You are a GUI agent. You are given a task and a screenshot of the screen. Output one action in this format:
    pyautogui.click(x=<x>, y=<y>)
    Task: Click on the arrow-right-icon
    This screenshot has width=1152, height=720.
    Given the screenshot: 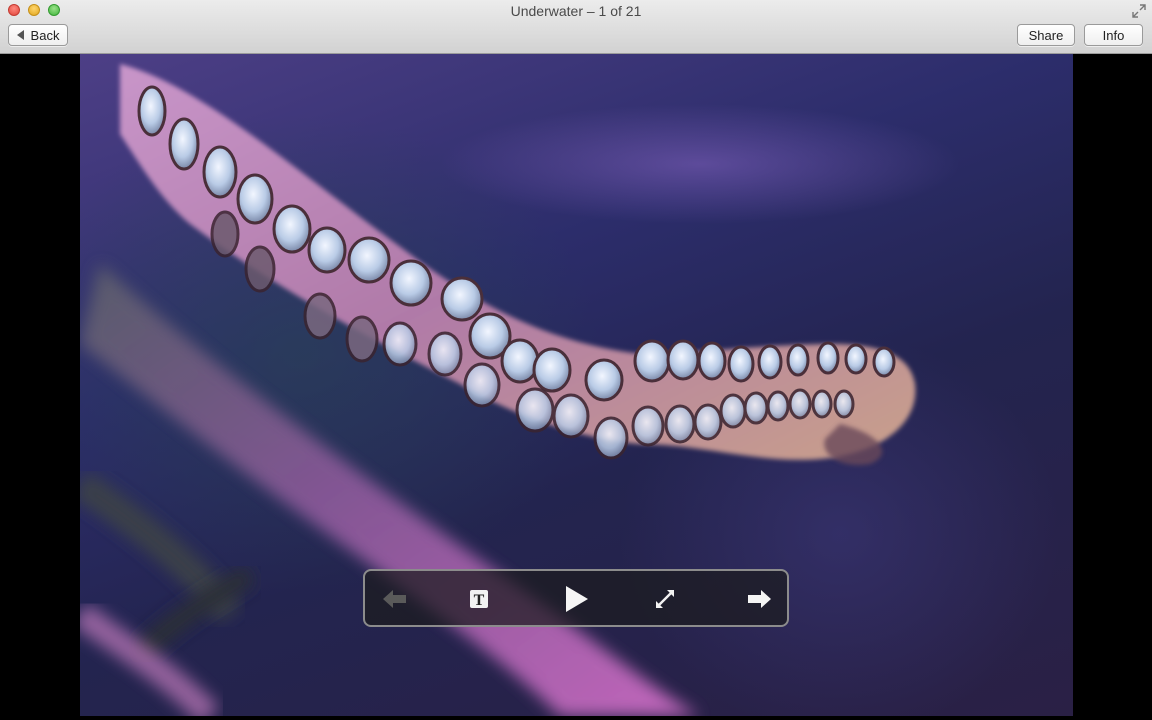 What is the action you would take?
    pyautogui.click(x=759, y=599)
    